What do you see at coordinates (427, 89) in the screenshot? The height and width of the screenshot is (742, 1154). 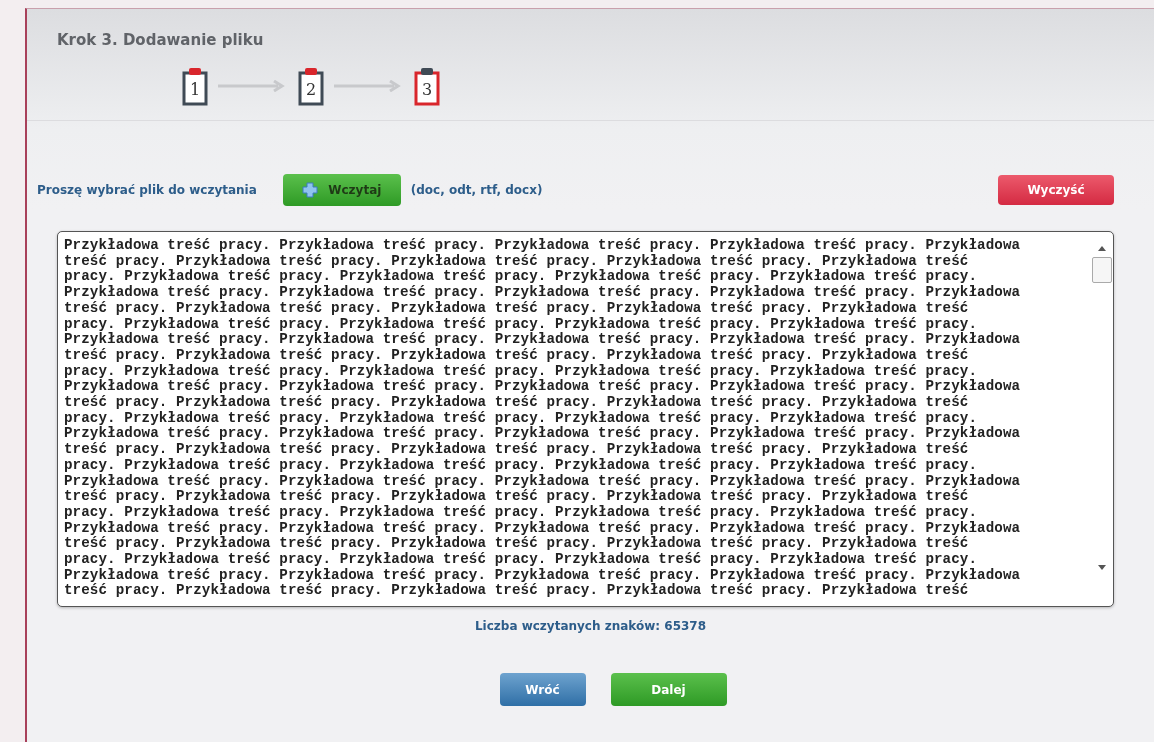 I see `step-number: 3` at bounding box center [427, 89].